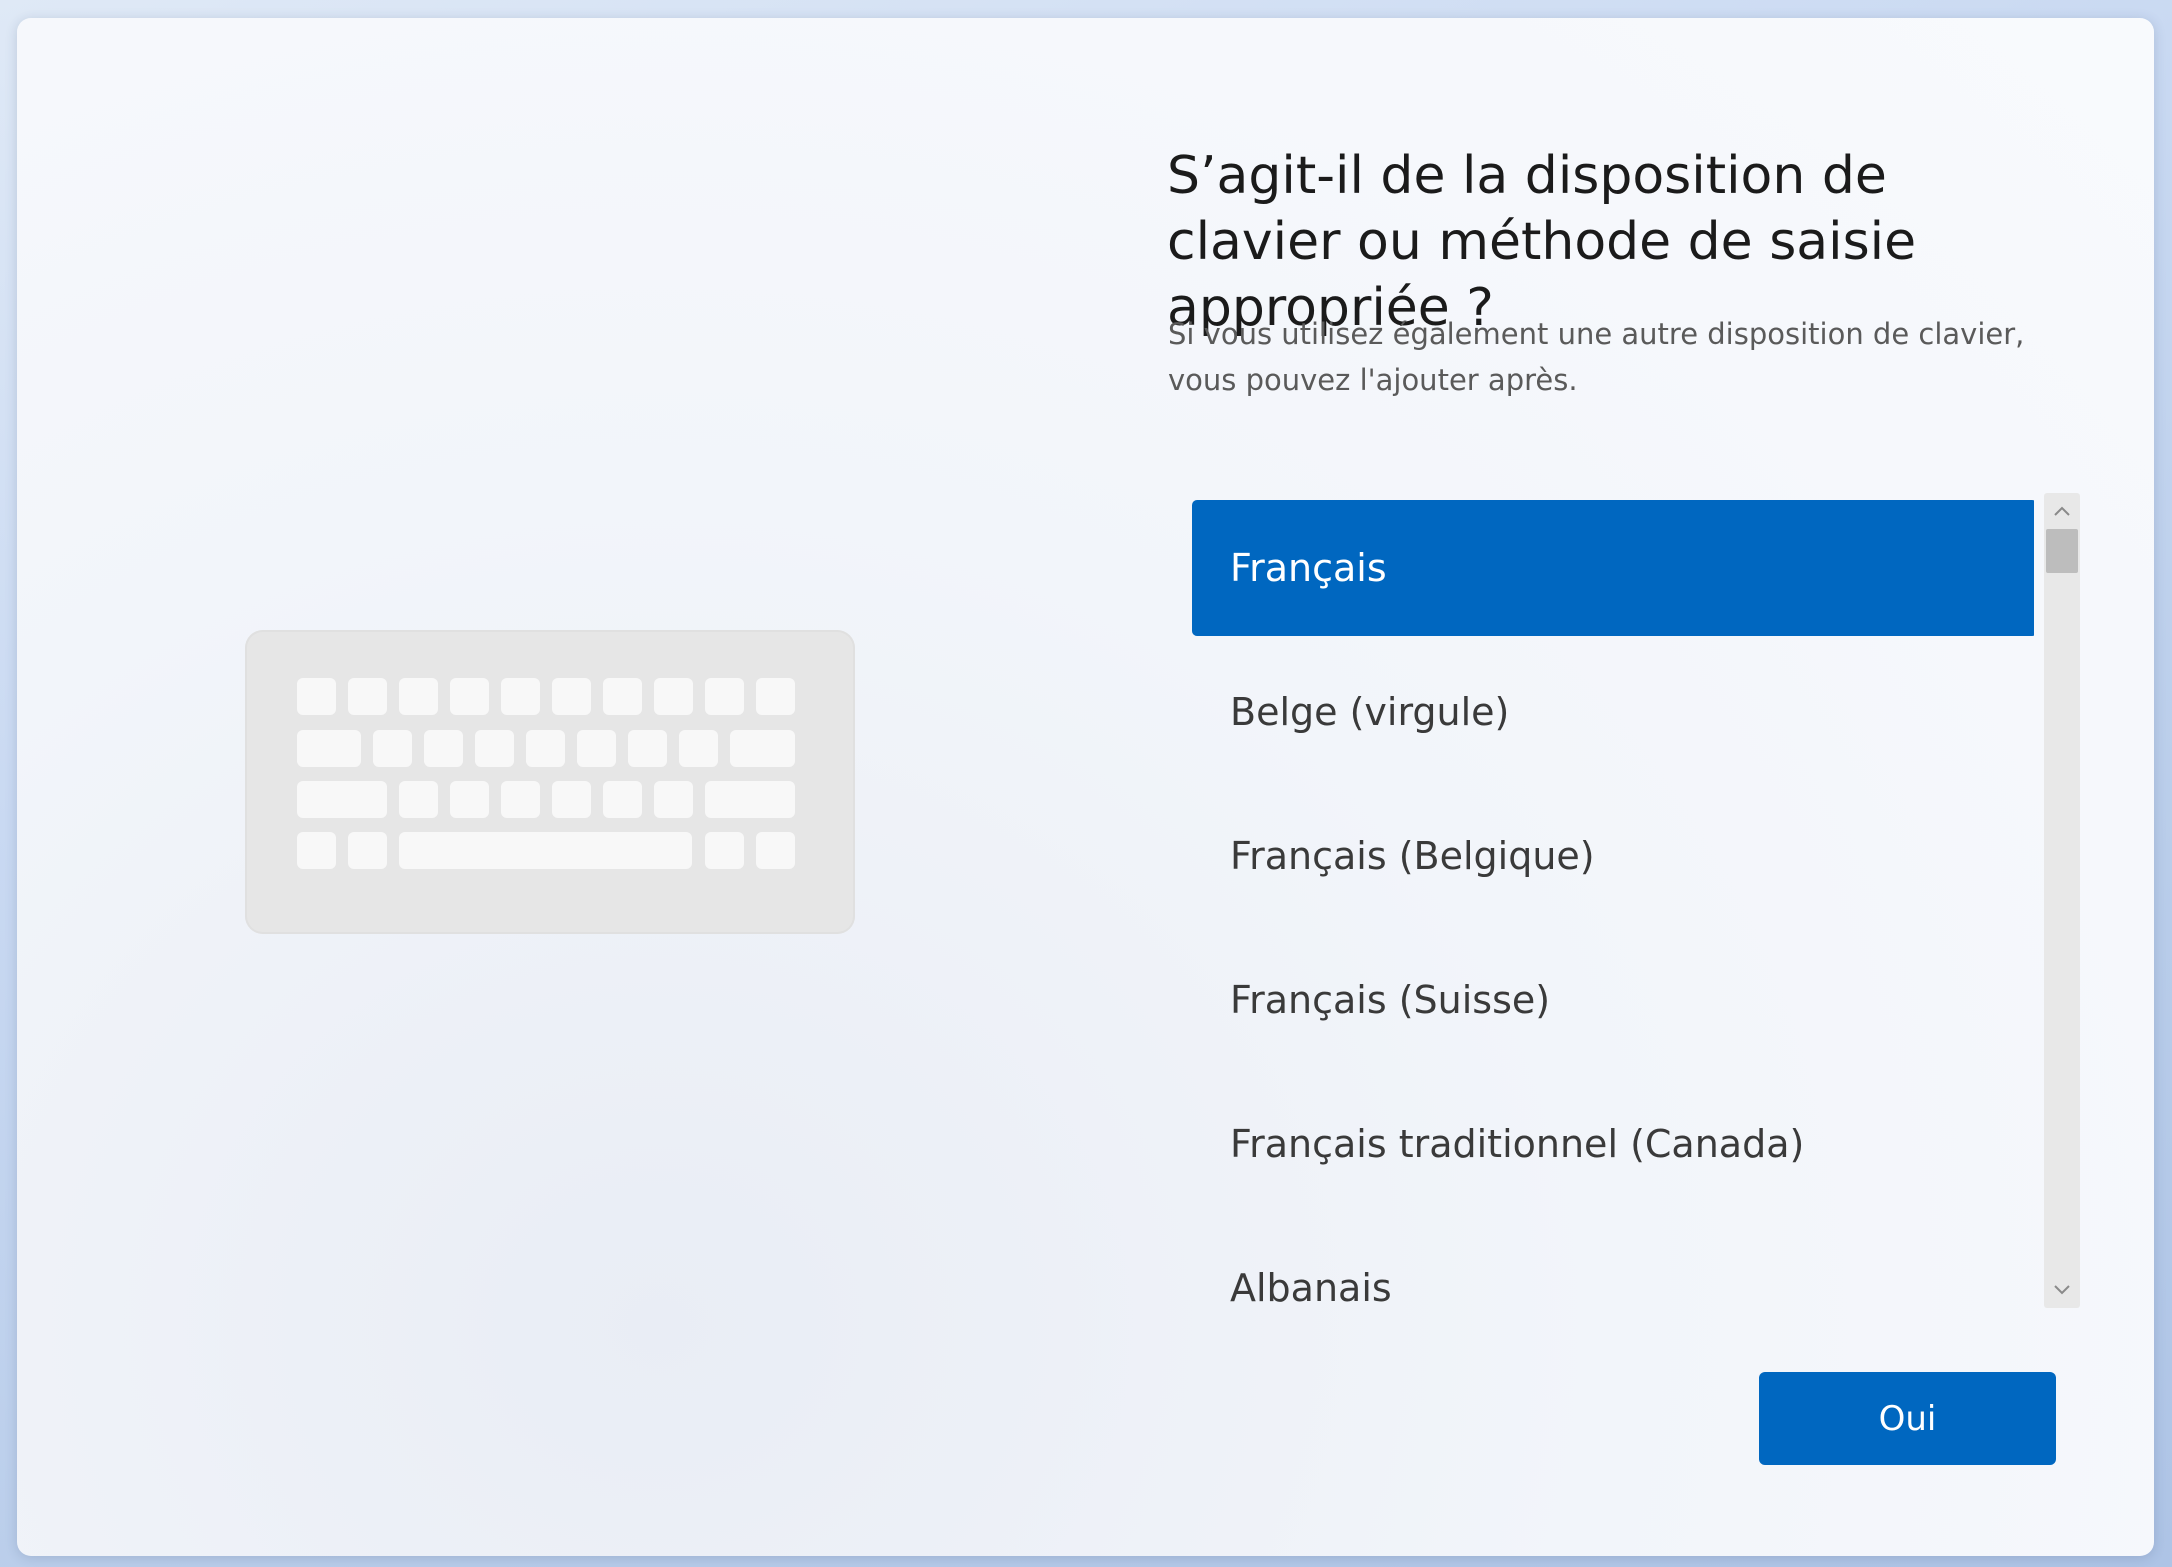 The image size is (2172, 1567). I want to click on list-item-belge-virgule: Belge (virgule), so click(1613, 712).